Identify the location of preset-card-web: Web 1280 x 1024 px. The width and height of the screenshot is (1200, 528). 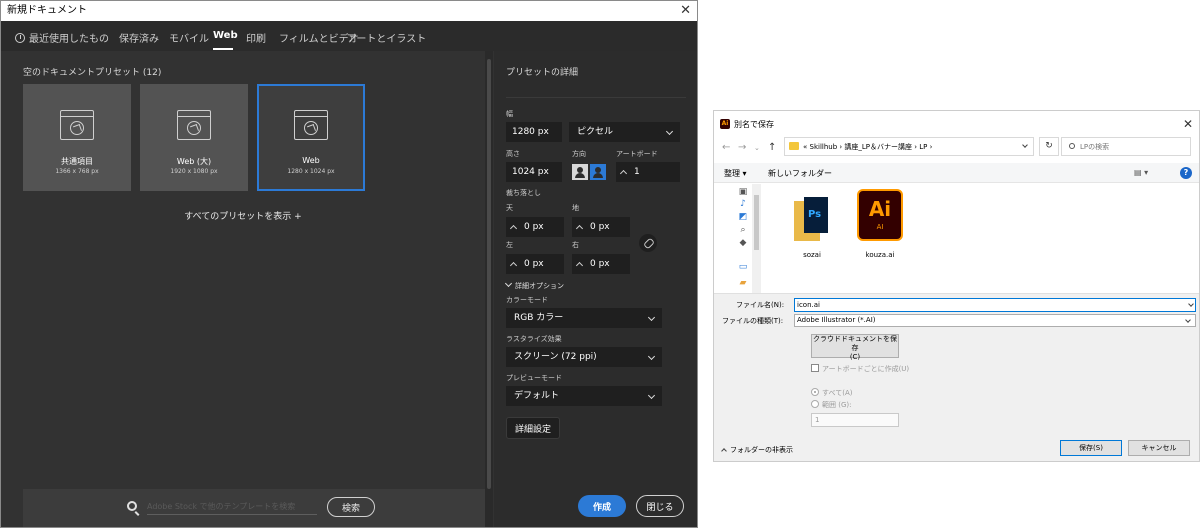
(311, 137).